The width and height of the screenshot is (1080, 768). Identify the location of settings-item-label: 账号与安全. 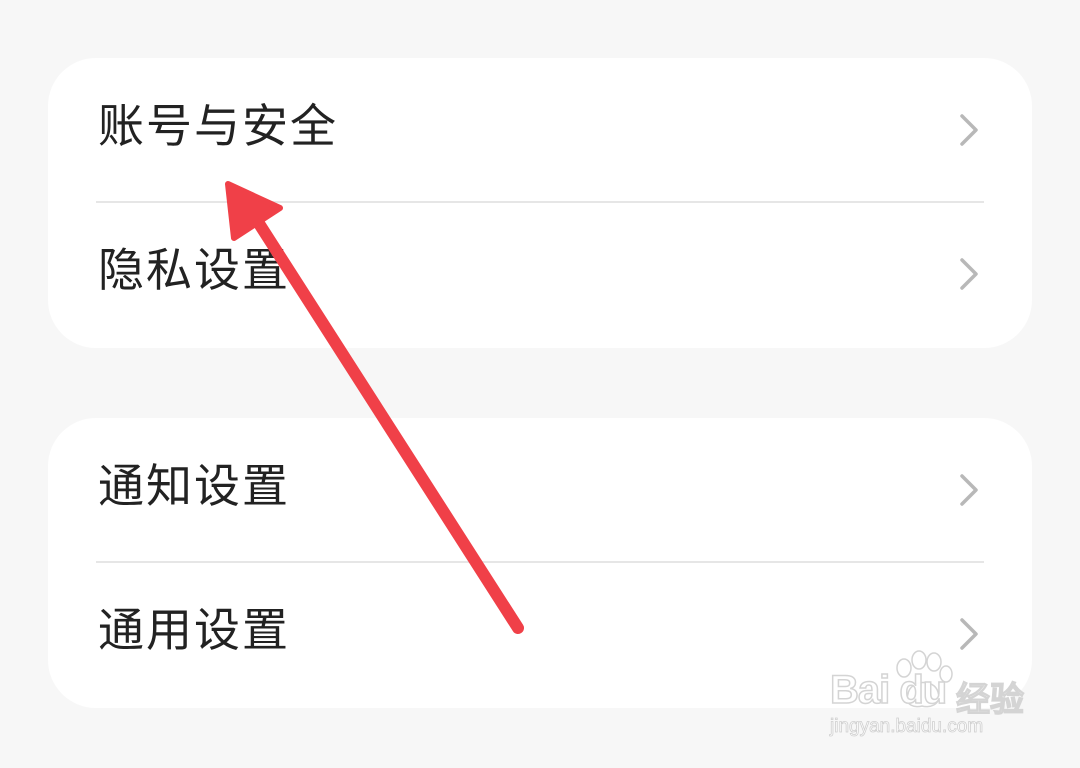
(218, 126).